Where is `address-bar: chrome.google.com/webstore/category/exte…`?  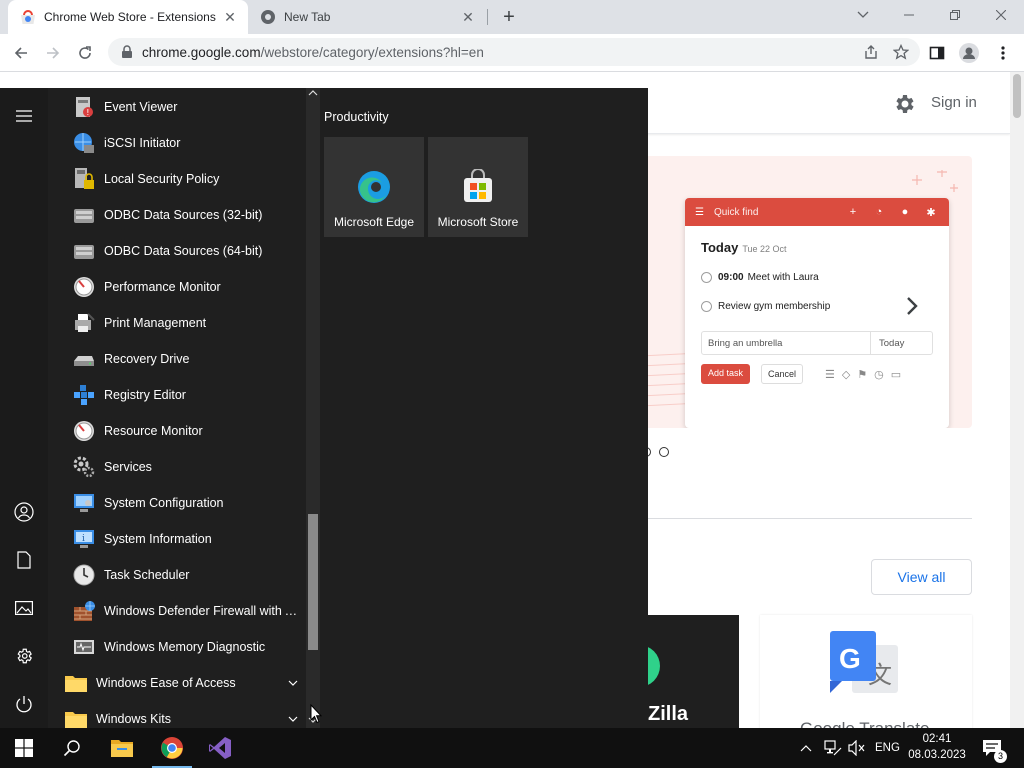
address-bar: chrome.google.com/webstore/category/exte… is located at coordinates (514, 52).